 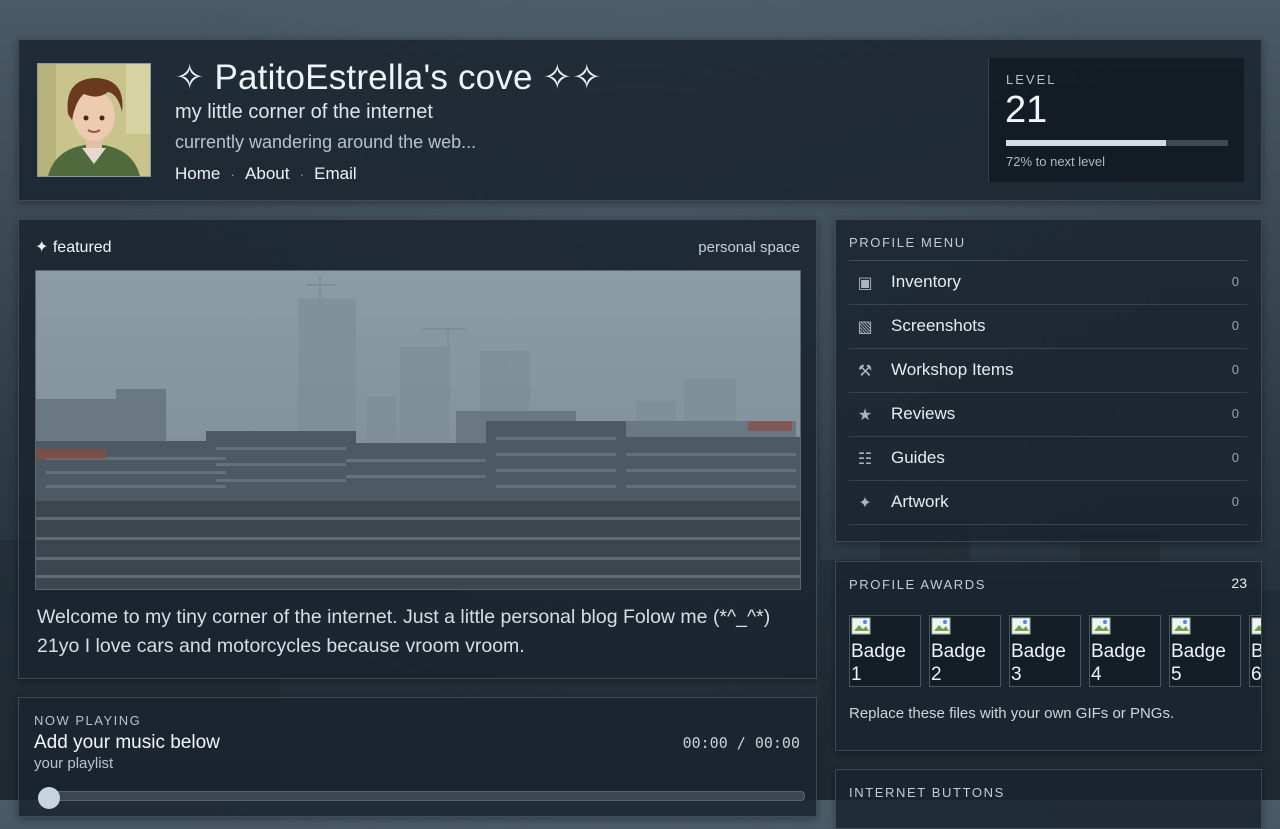 What do you see at coordinates (335, 174) in the screenshot?
I see `nav-link-email: Email` at bounding box center [335, 174].